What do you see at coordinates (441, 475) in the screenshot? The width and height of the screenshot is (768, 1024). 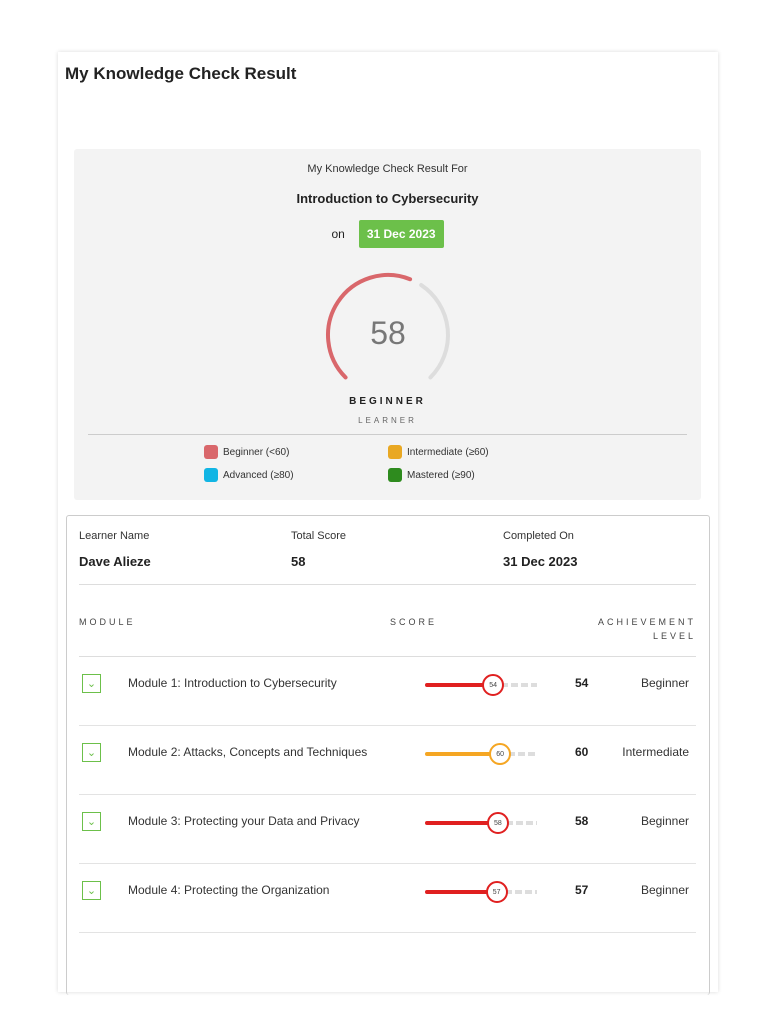 I see `legend-label: Mastered (≥90)` at bounding box center [441, 475].